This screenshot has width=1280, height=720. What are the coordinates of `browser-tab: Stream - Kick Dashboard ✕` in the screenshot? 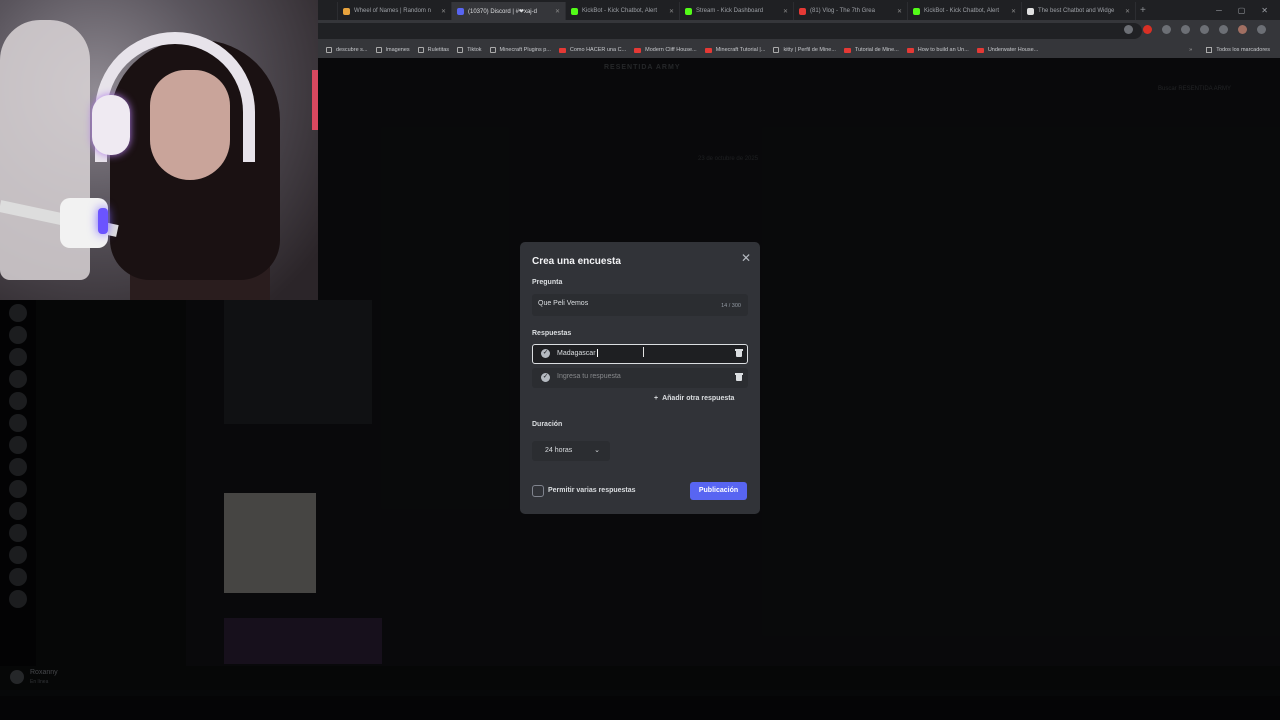 It's located at (737, 11).